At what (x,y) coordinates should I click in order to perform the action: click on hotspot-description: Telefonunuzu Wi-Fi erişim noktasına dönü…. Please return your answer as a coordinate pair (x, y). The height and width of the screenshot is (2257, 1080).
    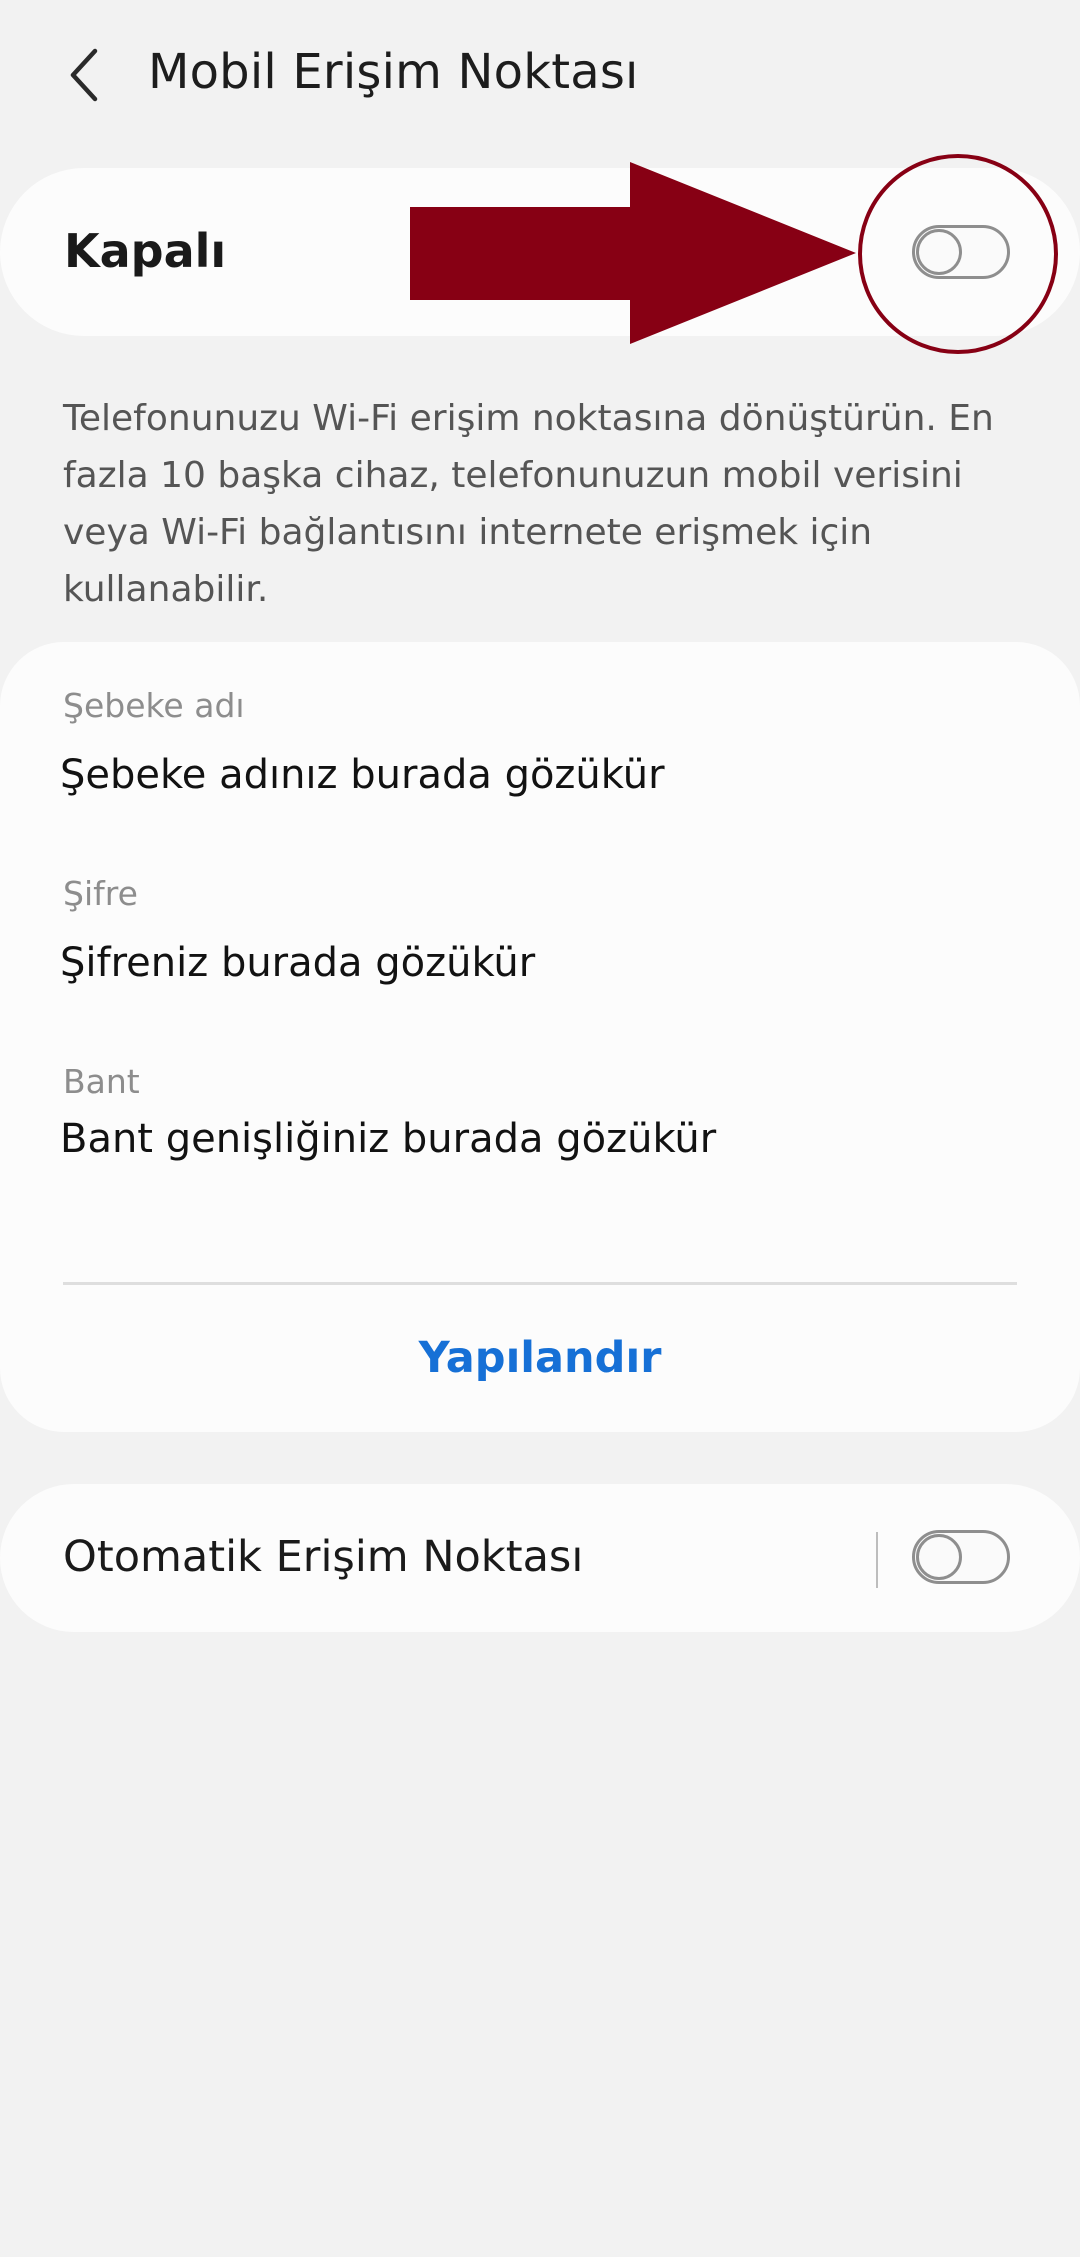
    Looking at the image, I should click on (528, 504).